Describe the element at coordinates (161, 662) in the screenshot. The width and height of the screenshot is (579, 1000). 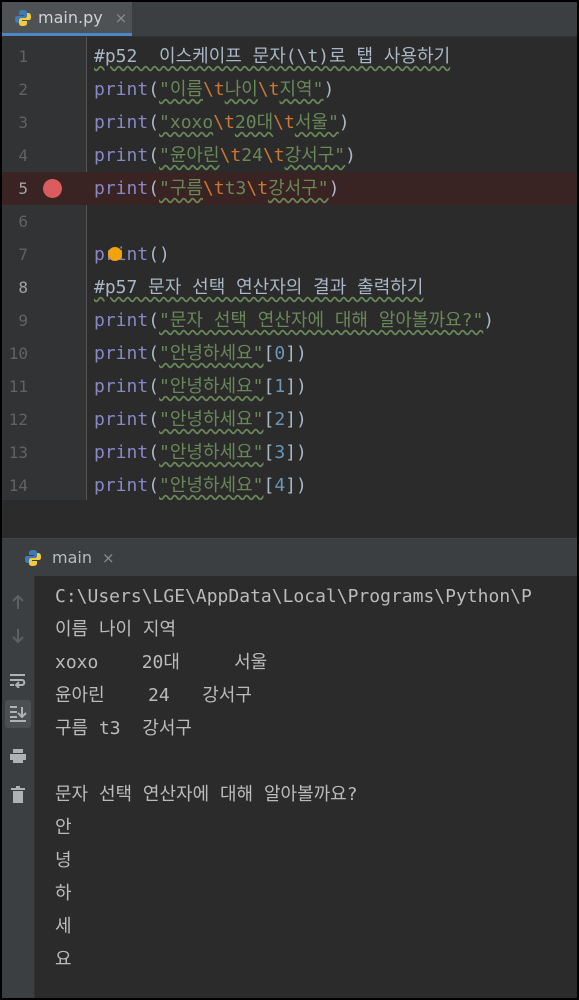
I see `console-line: xoxo 20대 서울` at that location.